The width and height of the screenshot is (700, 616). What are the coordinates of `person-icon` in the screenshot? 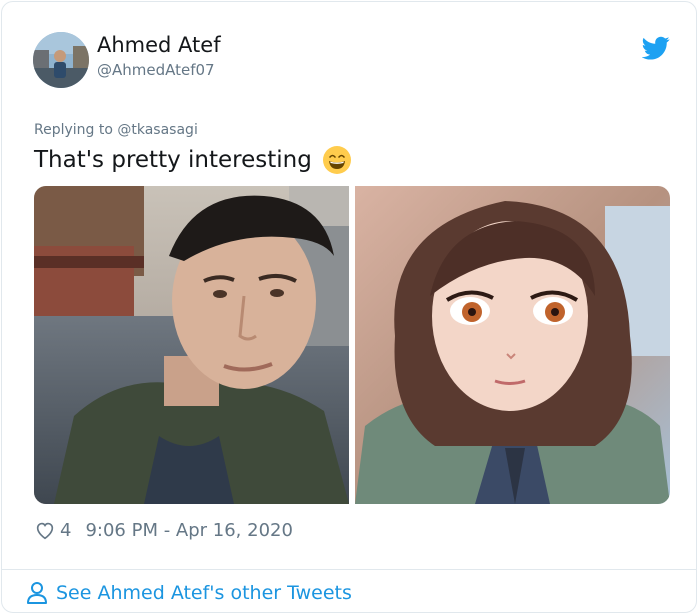 It's located at (37, 593).